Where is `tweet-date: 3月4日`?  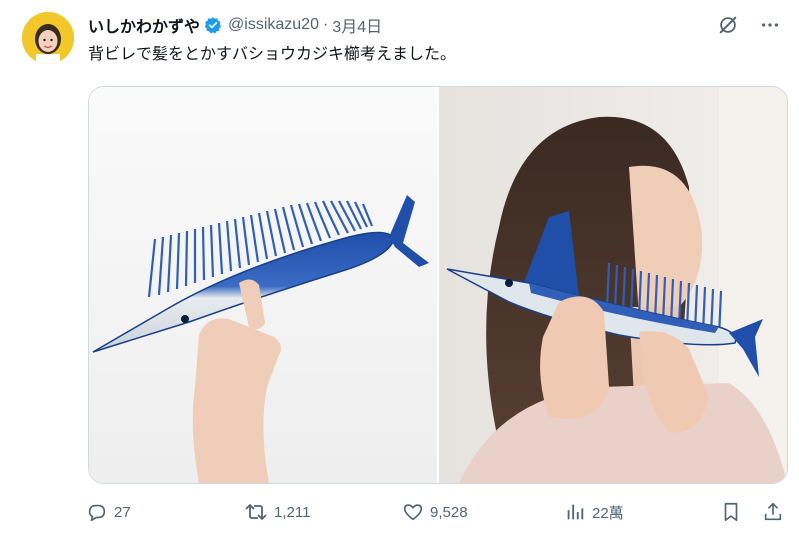
tweet-date: 3月4日 is located at coordinates (357, 25).